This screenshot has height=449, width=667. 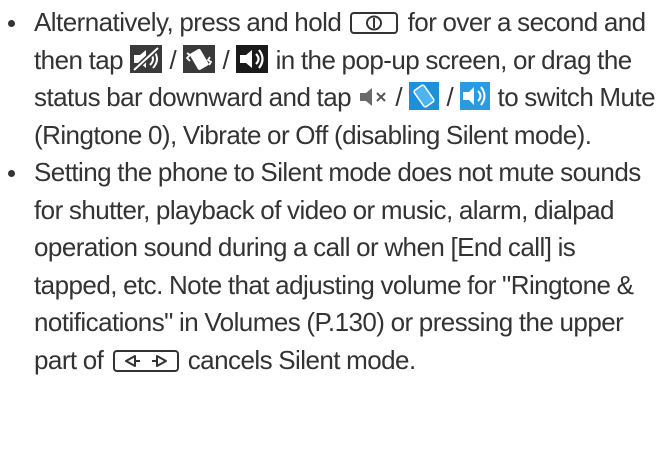 What do you see at coordinates (424, 96) in the screenshot?
I see `vibrate-status-icon` at bounding box center [424, 96].